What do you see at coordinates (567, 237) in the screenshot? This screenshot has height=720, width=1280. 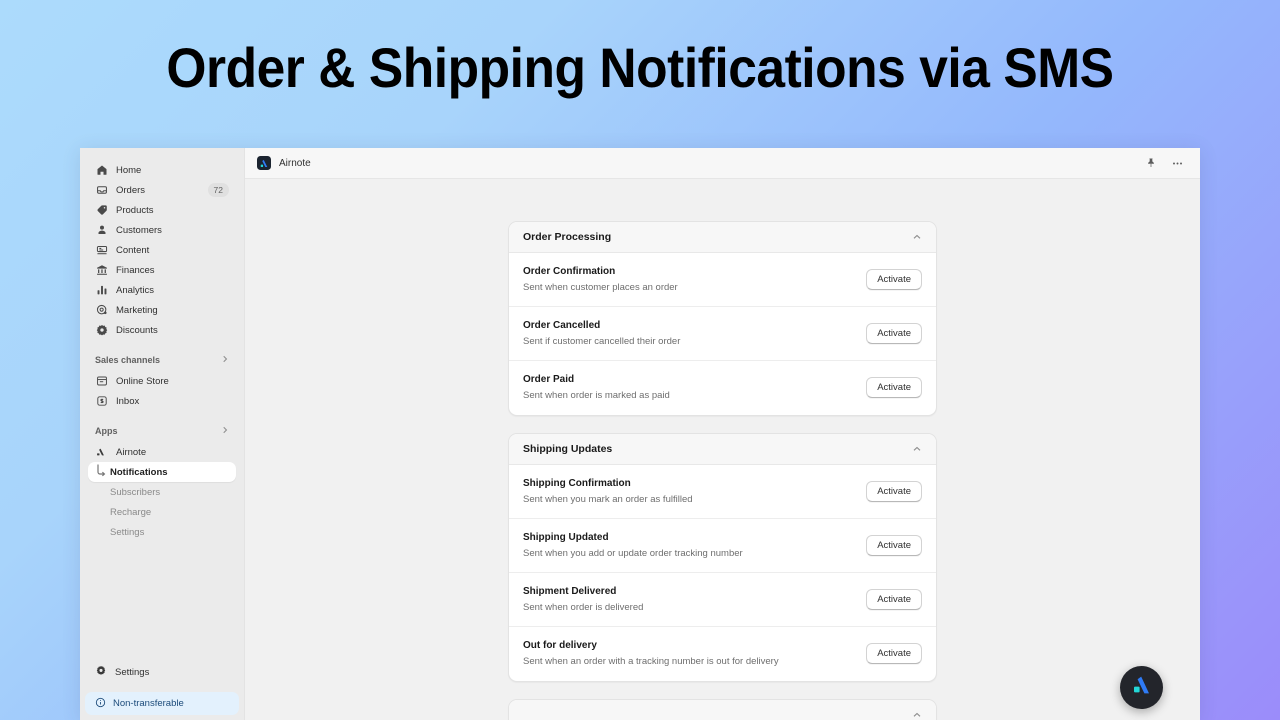 I see `card-title: Order Processing` at bounding box center [567, 237].